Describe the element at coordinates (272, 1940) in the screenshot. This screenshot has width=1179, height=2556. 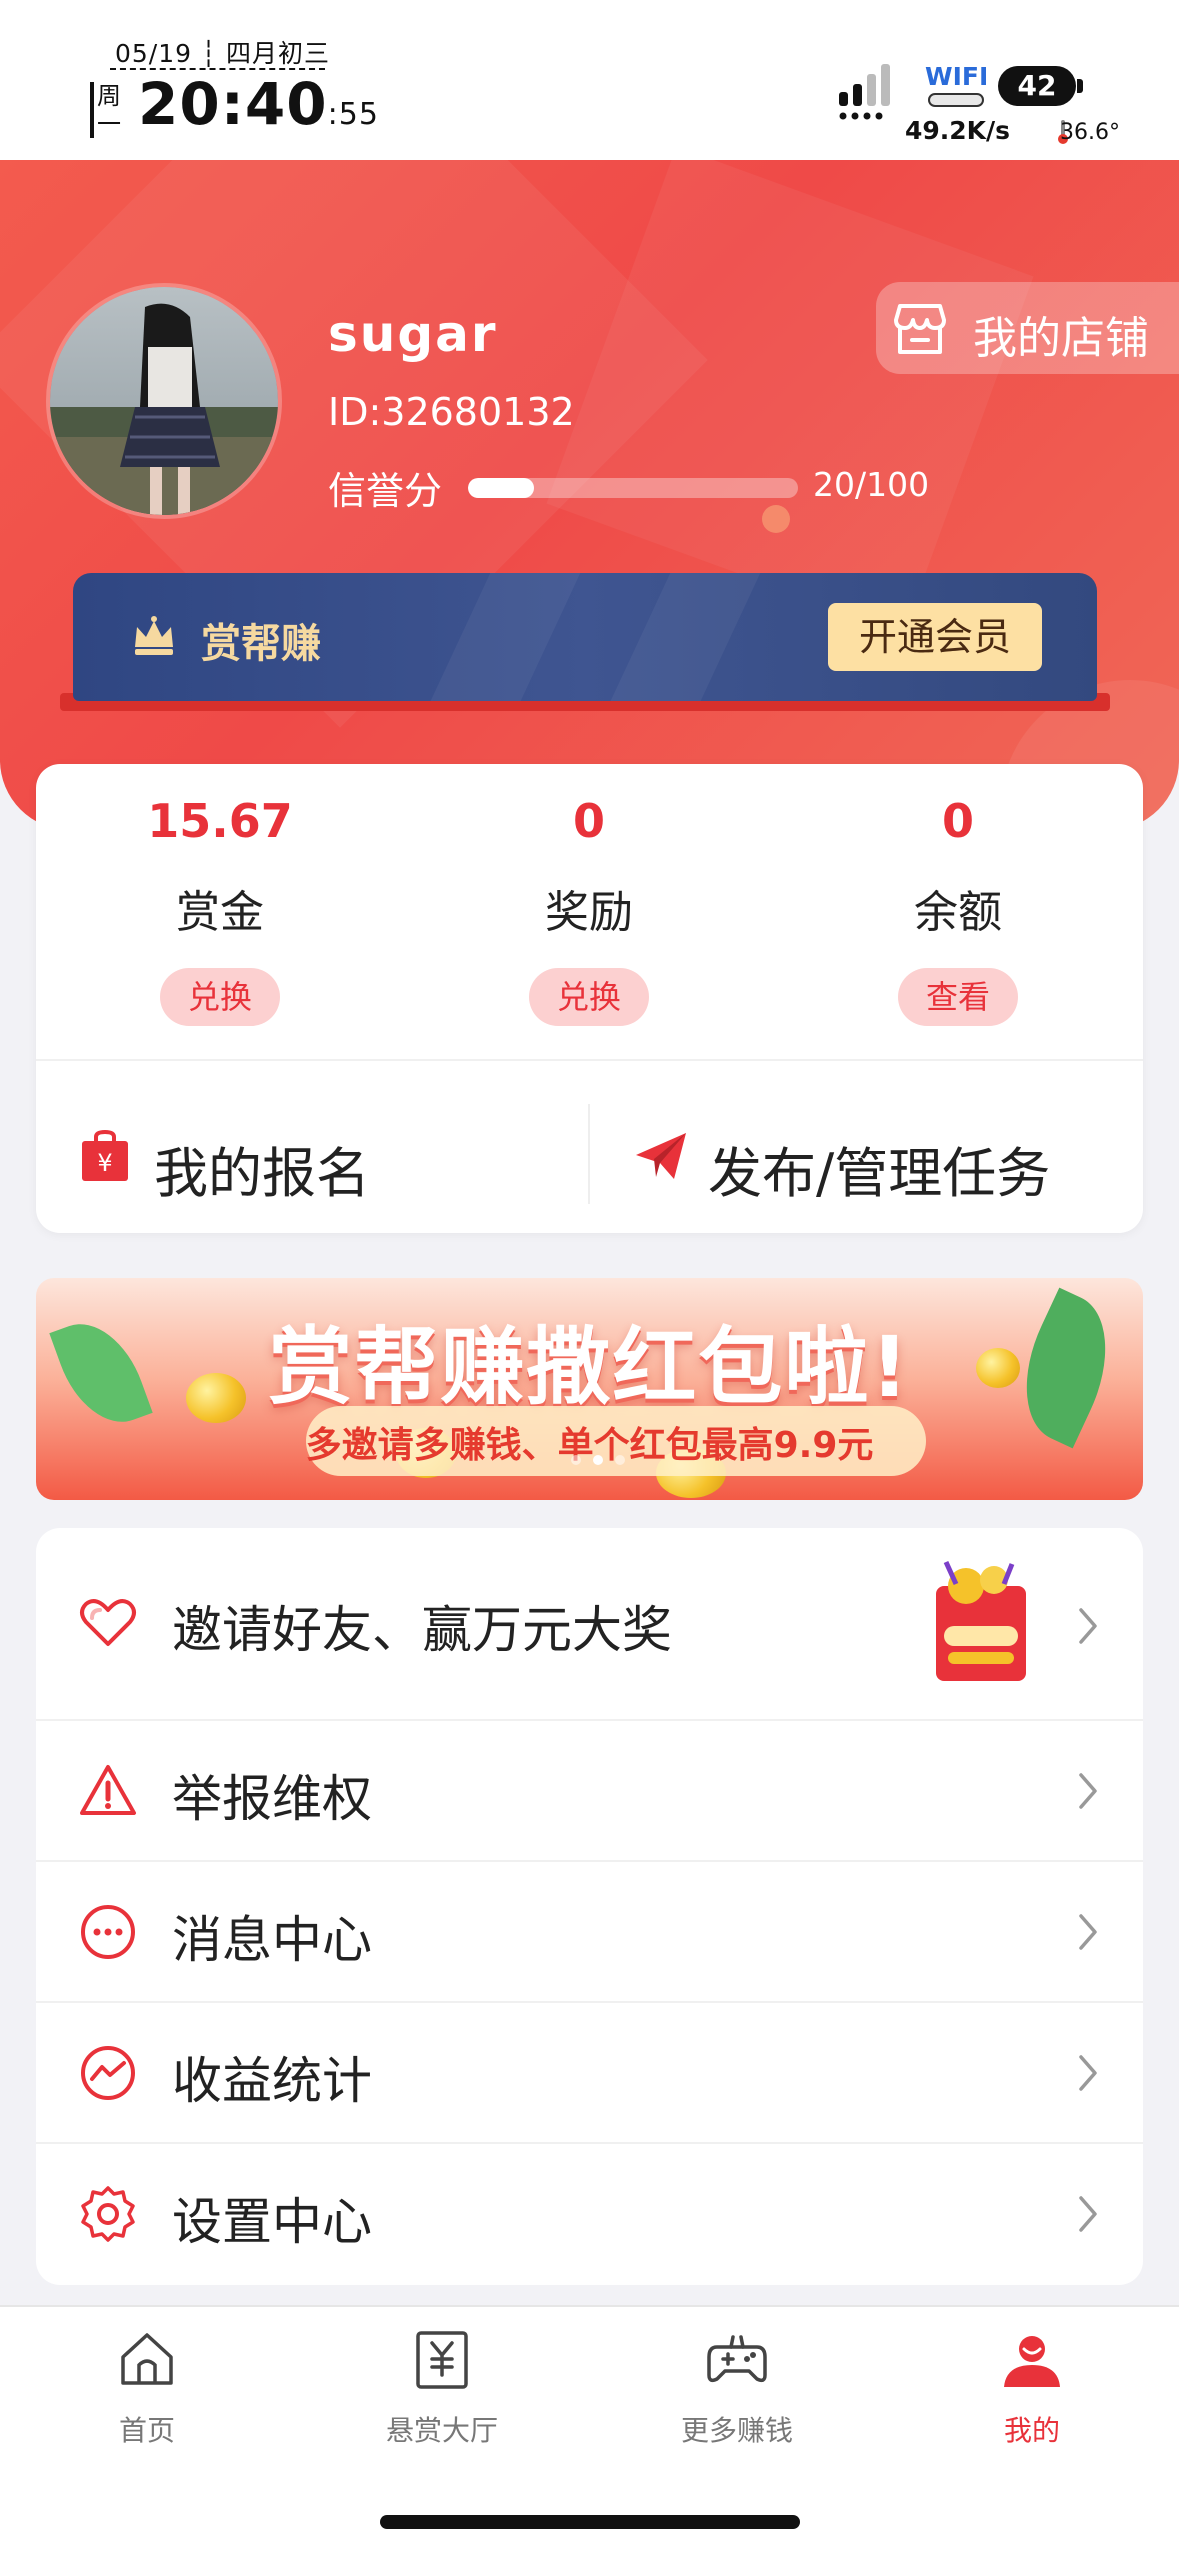
I see `menu-label: 消息中心` at that location.